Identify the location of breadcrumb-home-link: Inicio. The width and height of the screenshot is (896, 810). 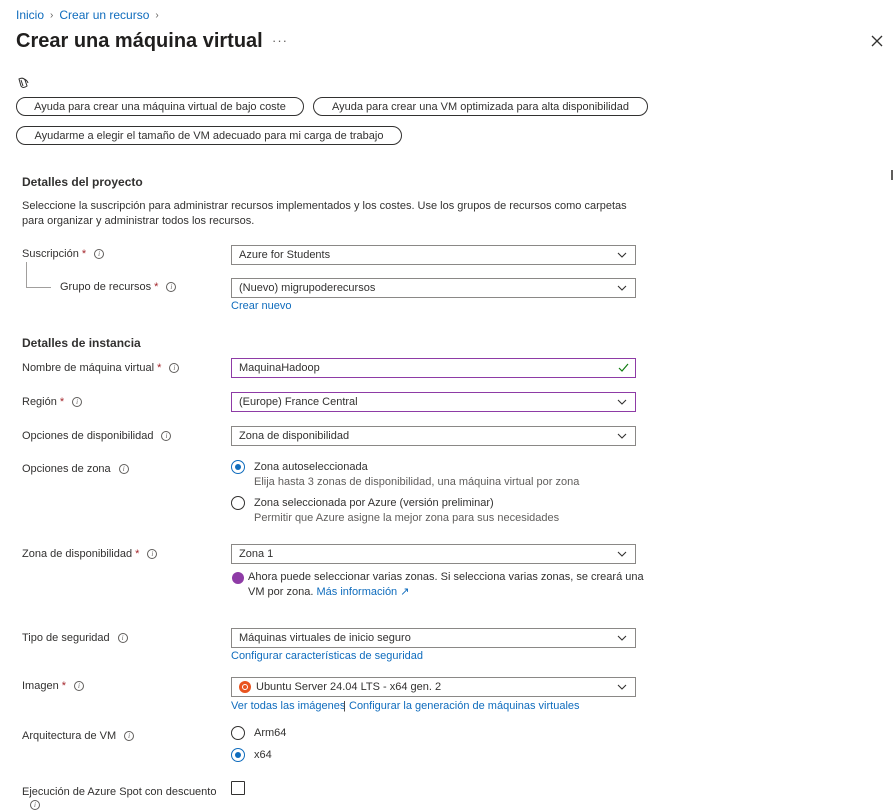
(30, 15).